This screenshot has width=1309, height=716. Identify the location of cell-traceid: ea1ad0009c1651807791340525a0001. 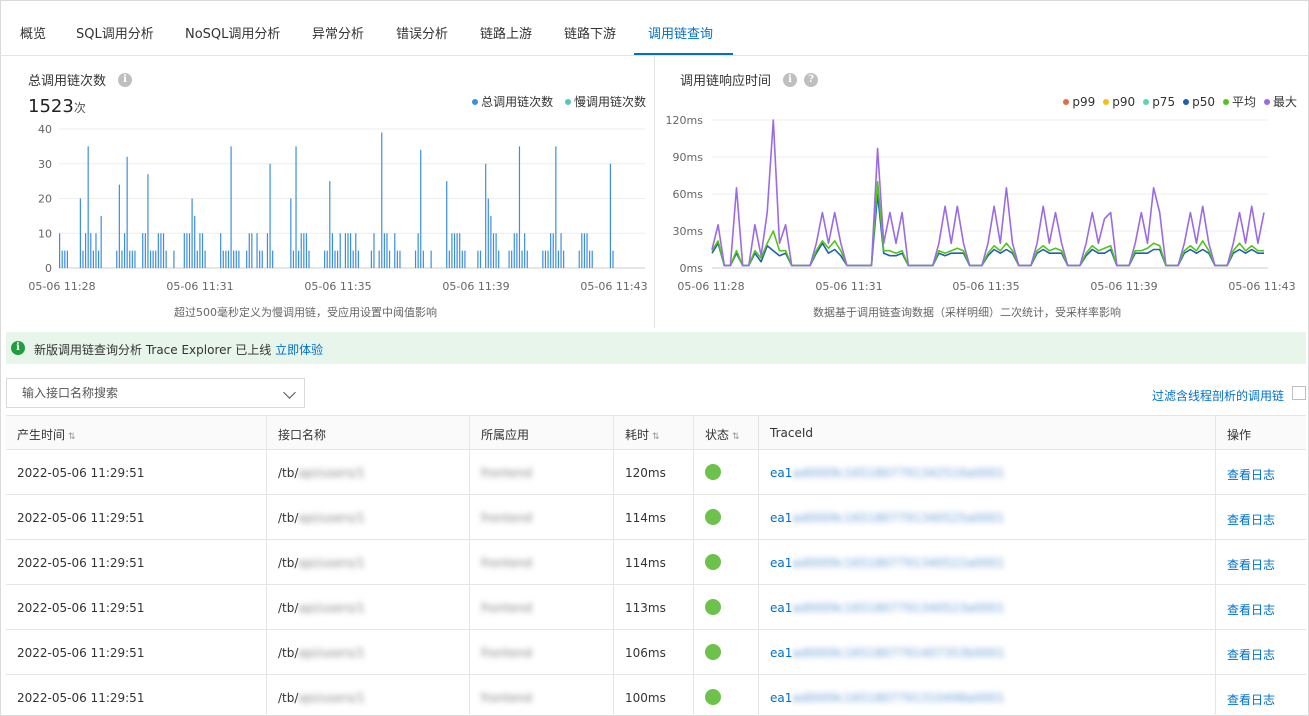
(986, 517).